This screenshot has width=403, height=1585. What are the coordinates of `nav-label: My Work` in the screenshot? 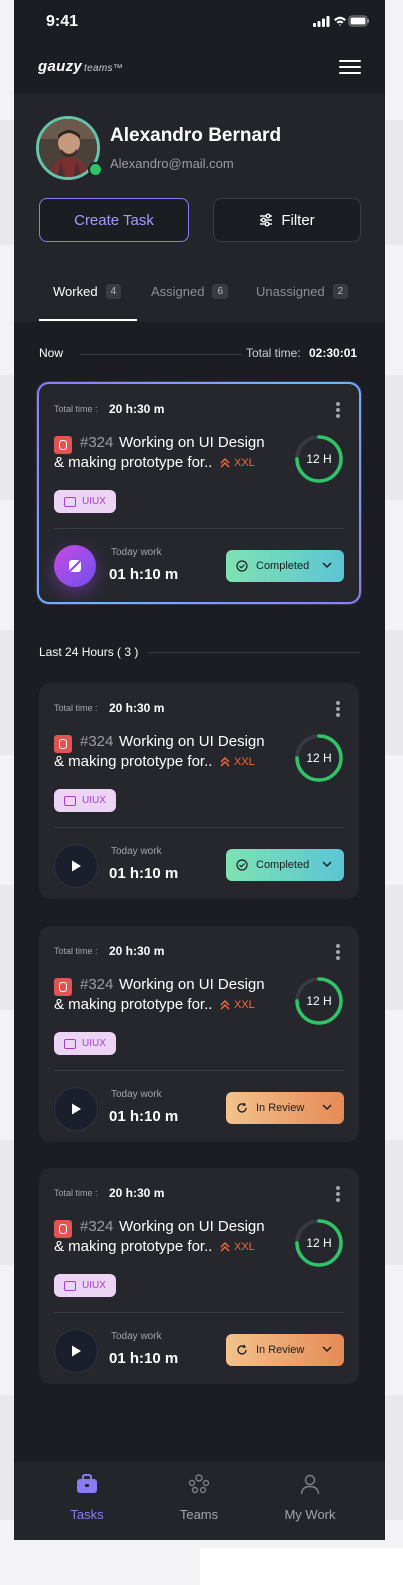 It's located at (310, 1514).